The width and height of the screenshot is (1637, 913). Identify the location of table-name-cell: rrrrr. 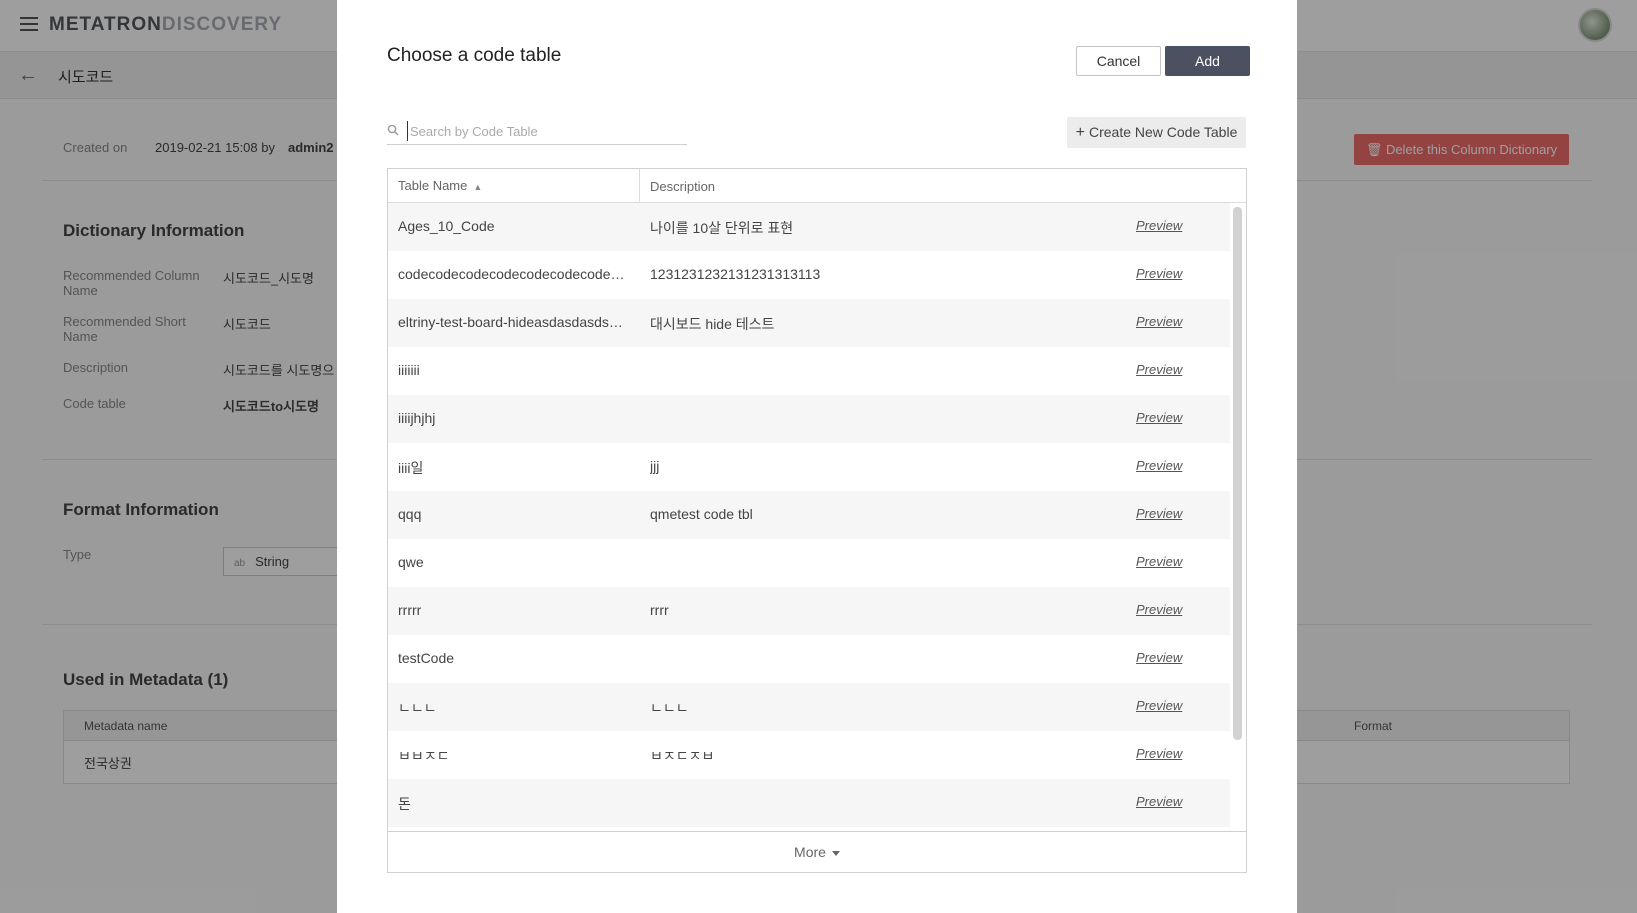
(410, 610).